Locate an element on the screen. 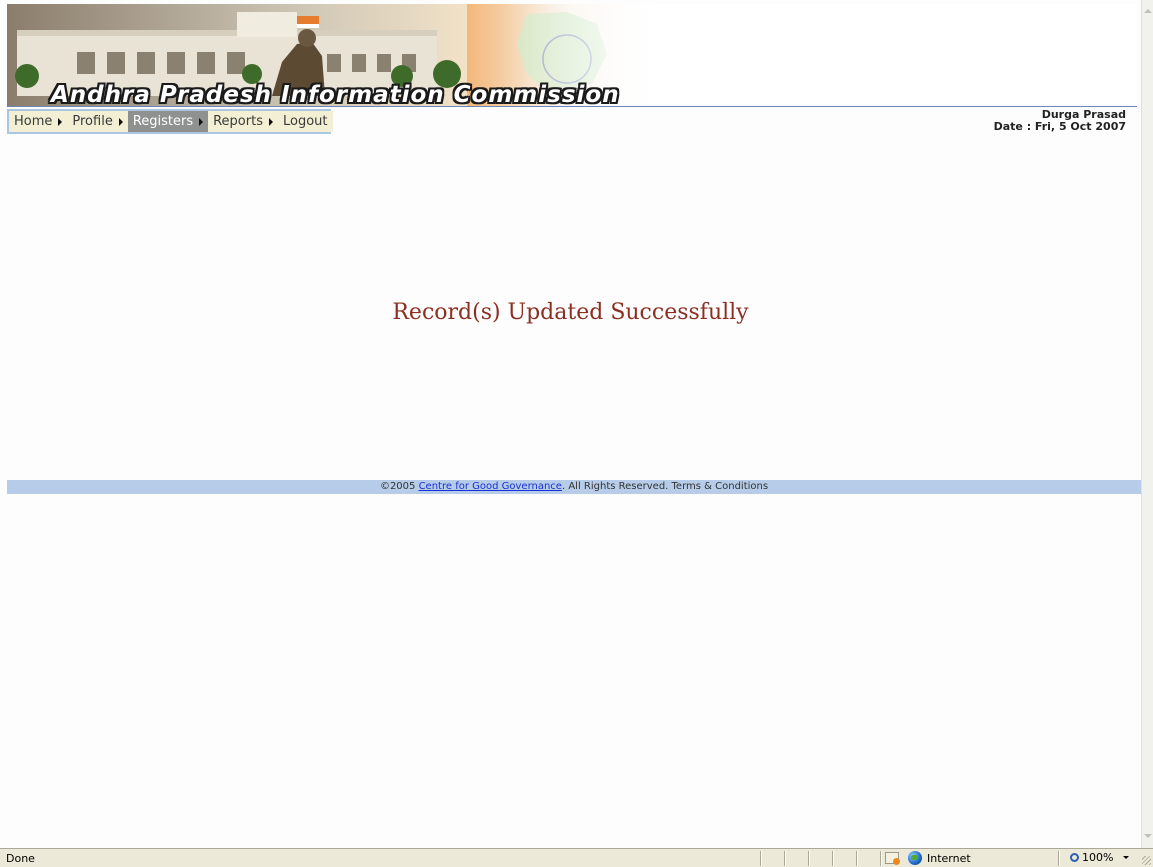 This screenshot has width=1153, height=867. vertical-scrollbar is located at coordinates (1147, 424).